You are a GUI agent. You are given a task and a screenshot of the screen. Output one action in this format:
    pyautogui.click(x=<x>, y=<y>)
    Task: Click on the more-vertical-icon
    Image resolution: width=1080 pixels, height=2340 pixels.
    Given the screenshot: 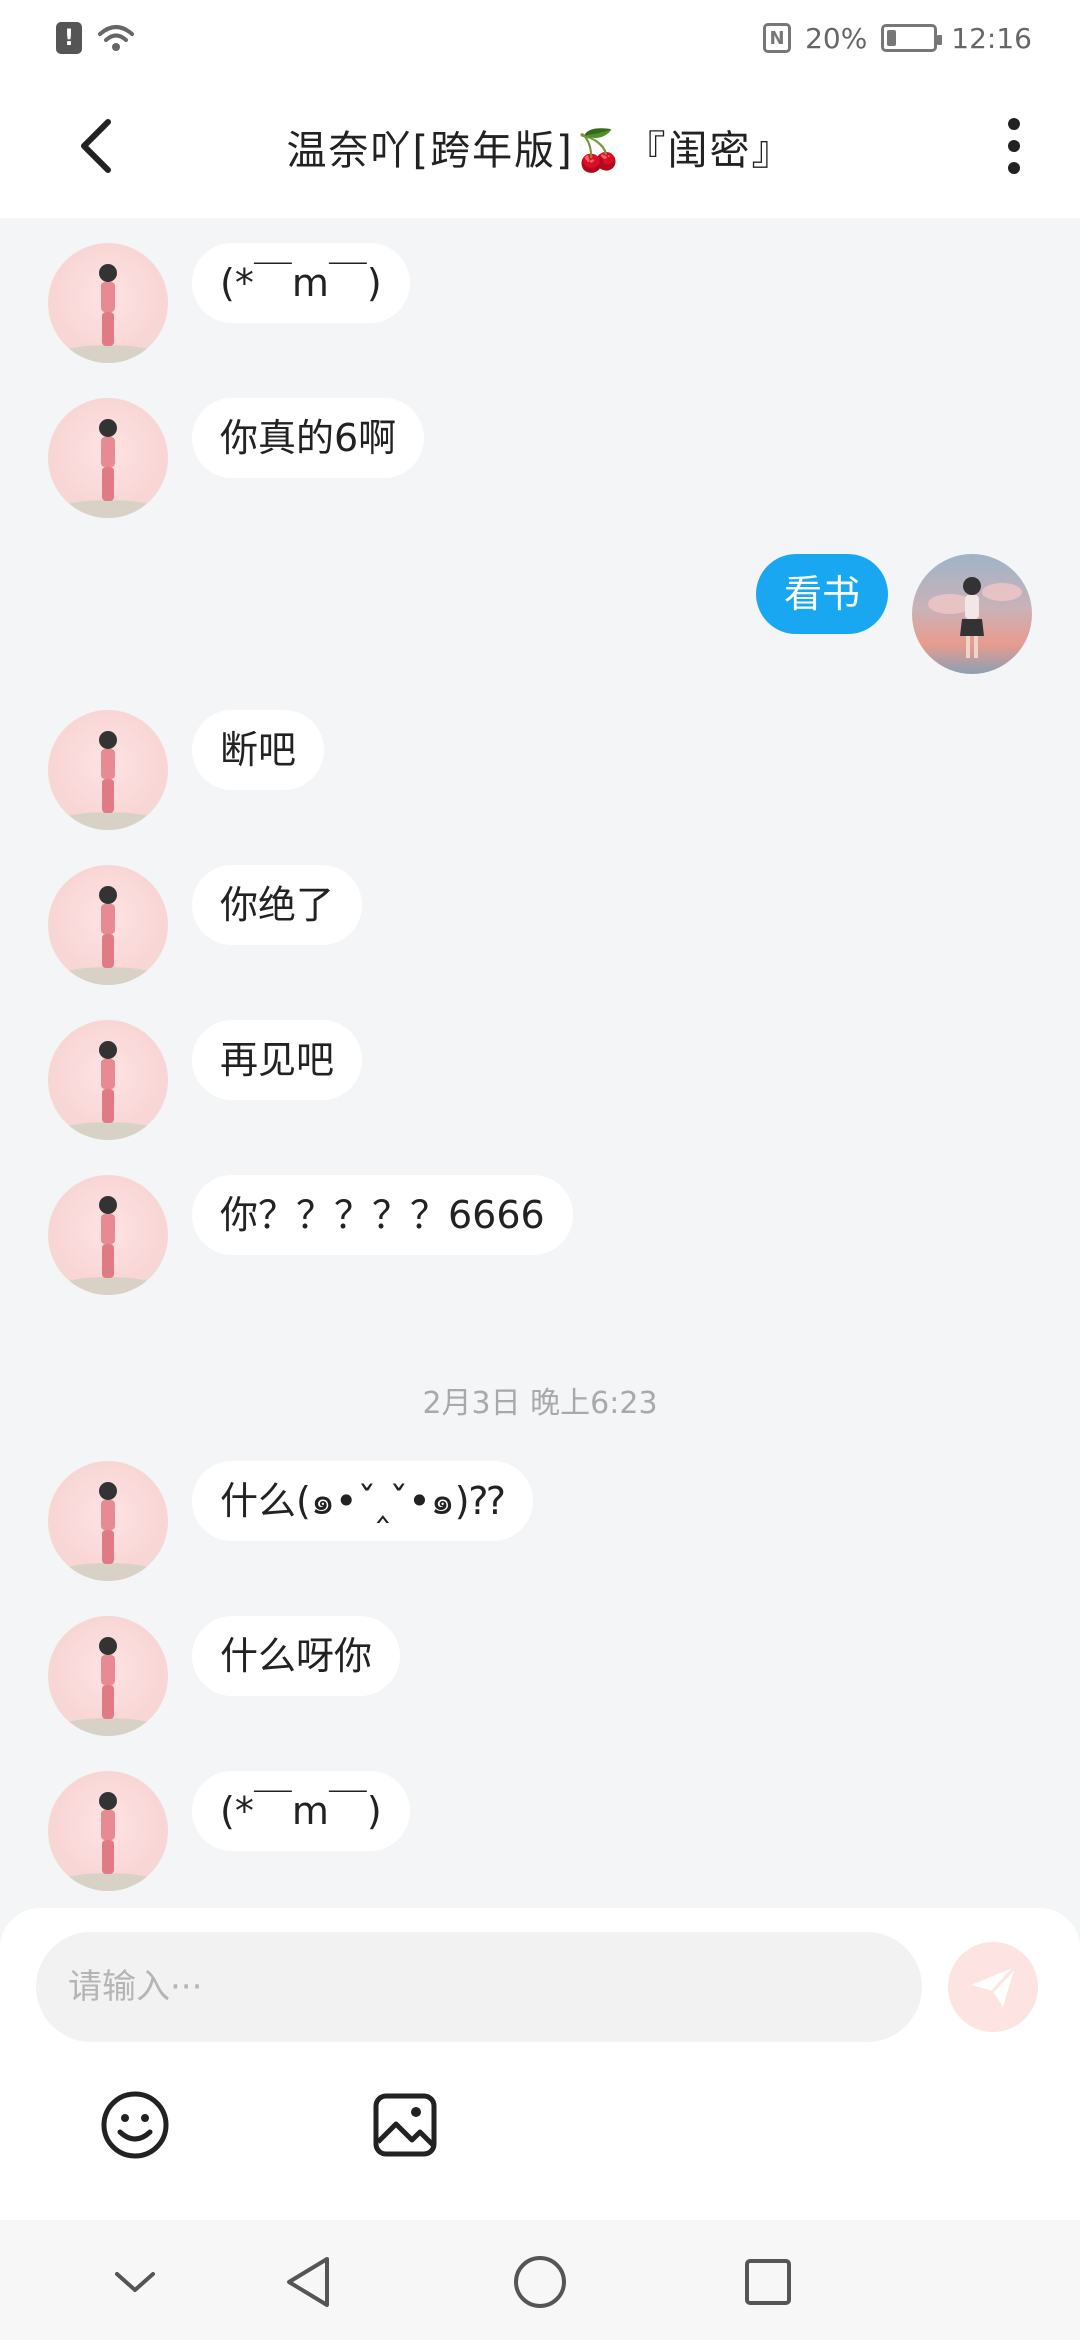 What is the action you would take?
    pyautogui.click(x=1014, y=146)
    